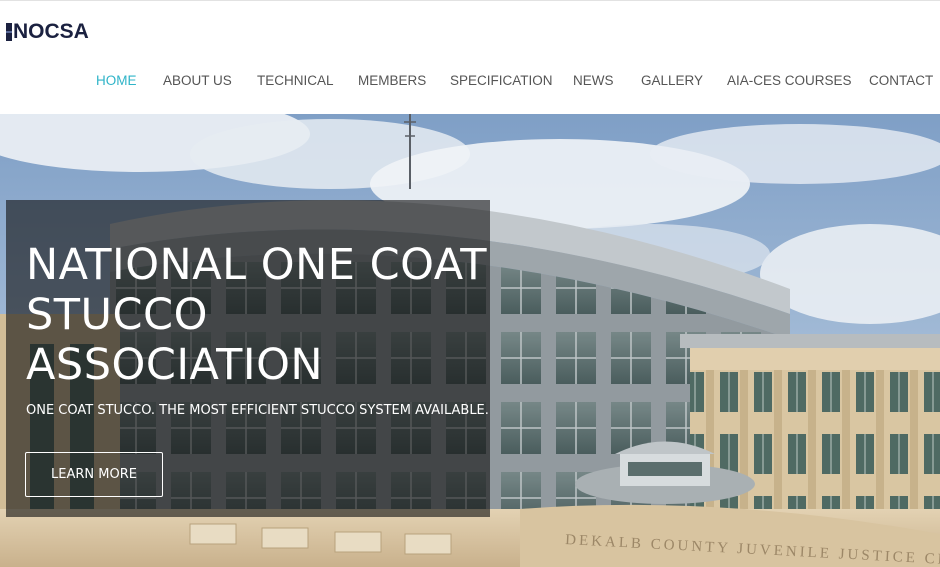 The height and width of the screenshot is (567, 940). Describe the element at coordinates (257, 315) in the screenshot. I see `hero-title: NATIONAL ONE COAT STUCCO ASSOCIATION` at that location.